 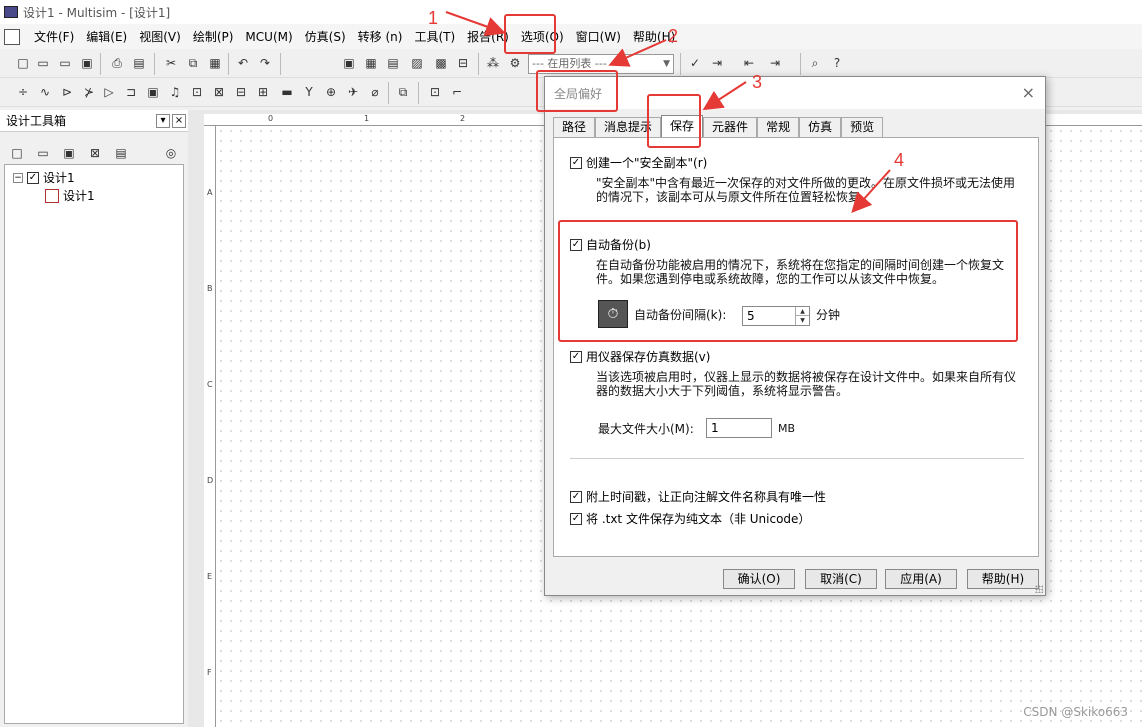 What do you see at coordinates (638, 162) in the screenshot?
I see `safety-copy-checkbox: ✓ 创建一个"安全副本"(r)` at bounding box center [638, 162].